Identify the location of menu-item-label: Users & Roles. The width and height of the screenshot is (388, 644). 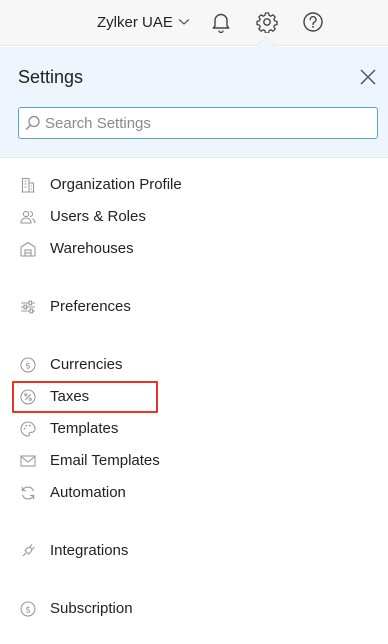
(98, 216).